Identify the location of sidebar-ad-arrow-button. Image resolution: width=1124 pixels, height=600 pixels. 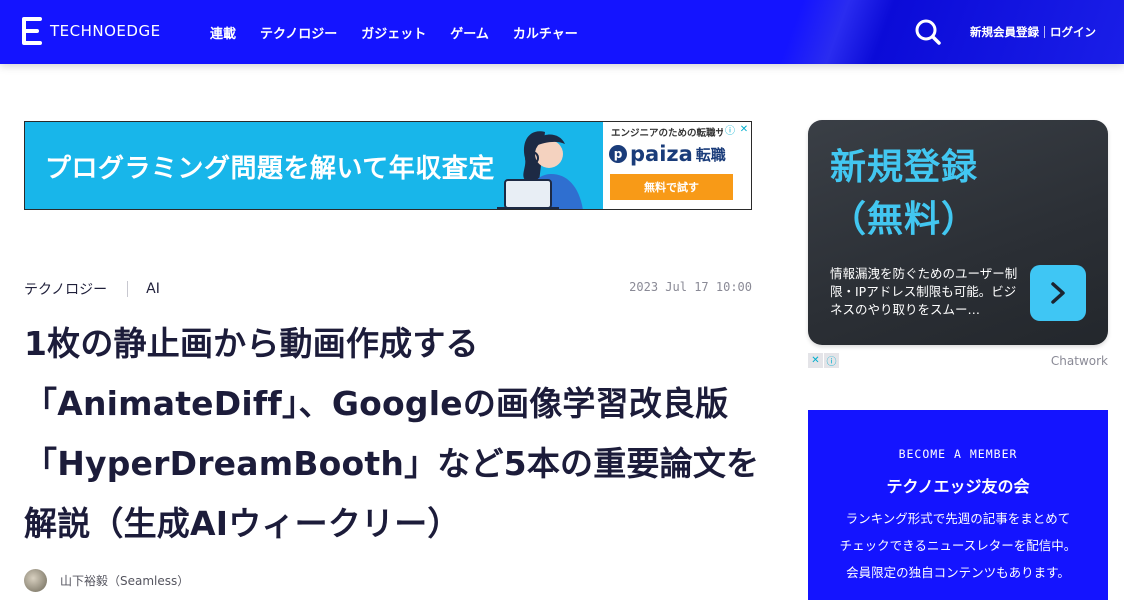
(1058, 293).